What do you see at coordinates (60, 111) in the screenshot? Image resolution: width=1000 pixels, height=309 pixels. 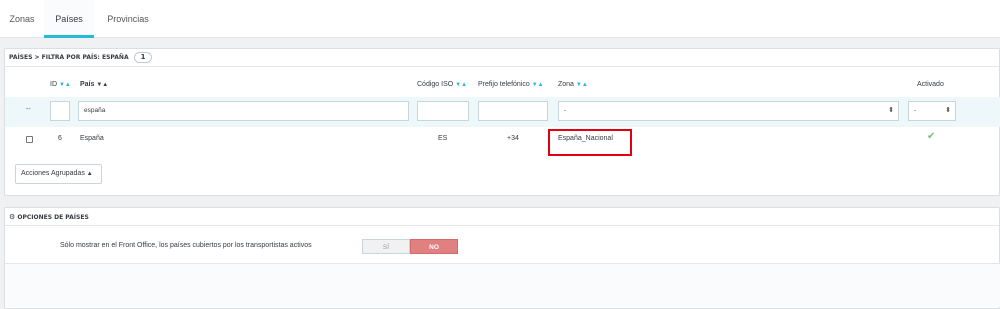 I see `filter-id-input` at bounding box center [60, 111].